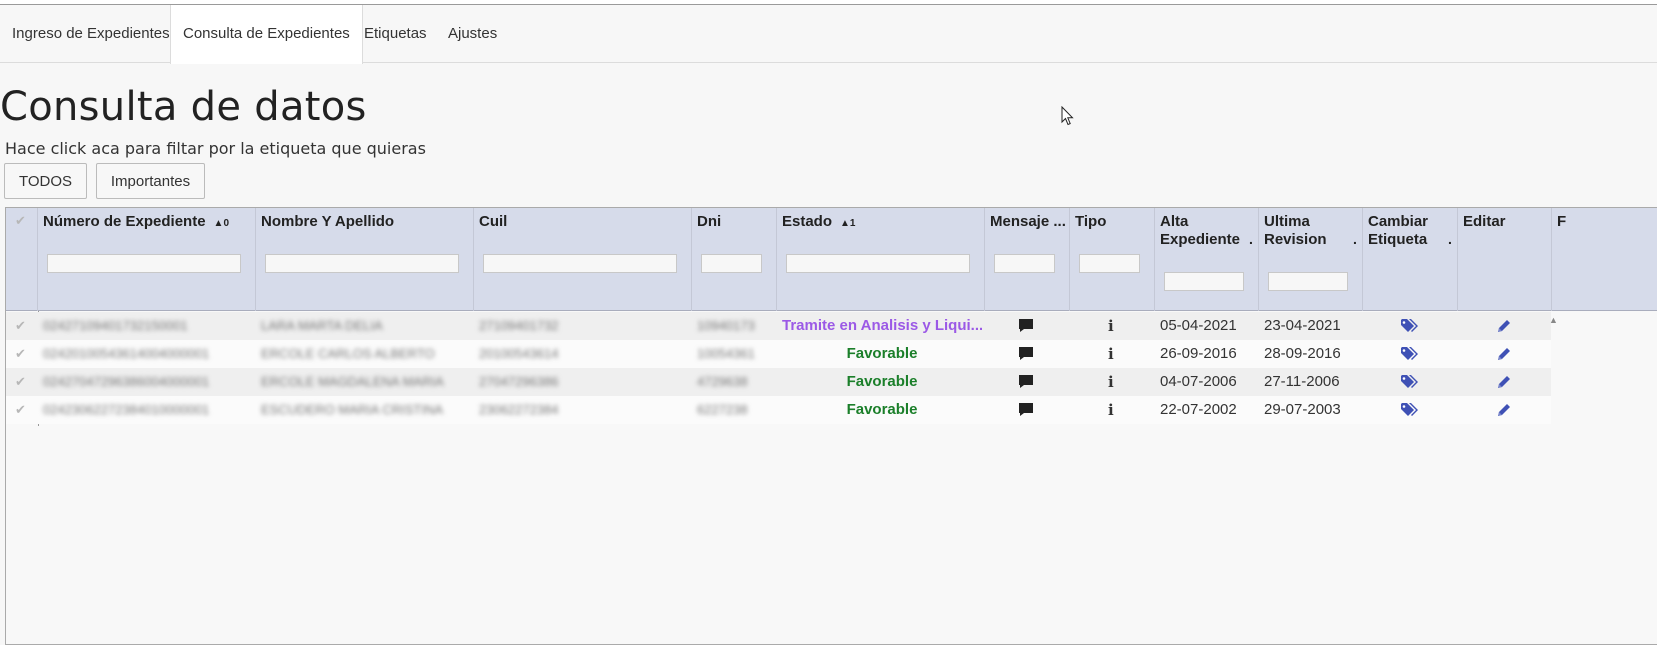  Describe the element at coordinates (22, 259) in the screenshot. I see `header-select-all: ✔` at that location.